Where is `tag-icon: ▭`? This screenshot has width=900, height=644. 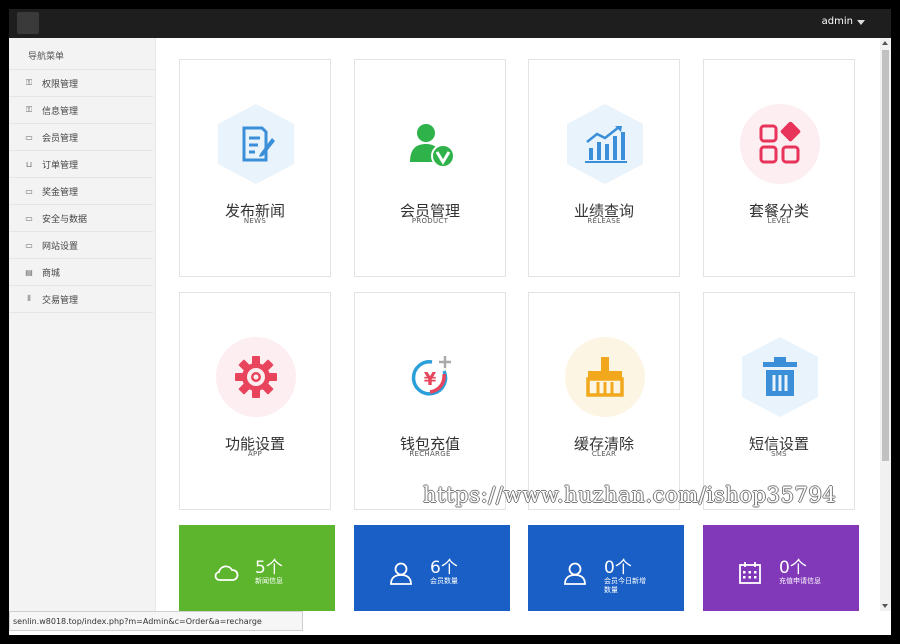 tag-icon: ▭ is located at coordinates (29, 137).